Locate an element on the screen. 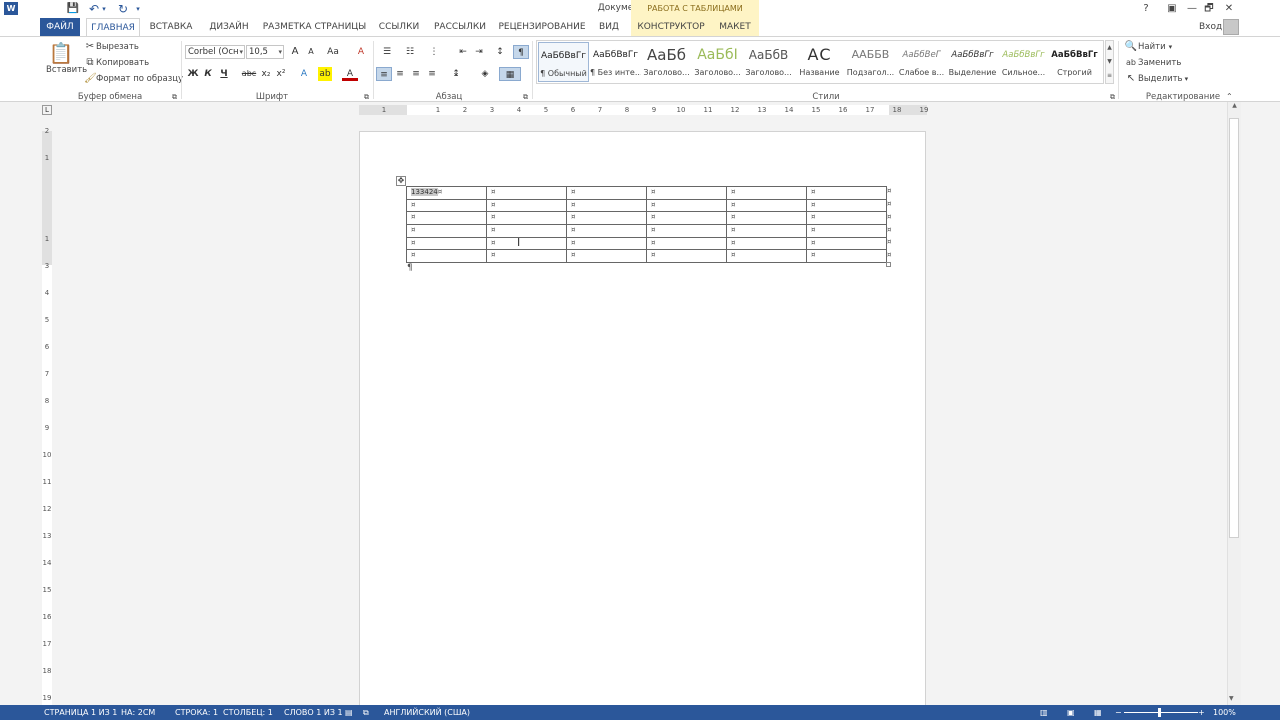 The image size is (1280, 720). text-effects-button: A is located at coordinates (304, 74).